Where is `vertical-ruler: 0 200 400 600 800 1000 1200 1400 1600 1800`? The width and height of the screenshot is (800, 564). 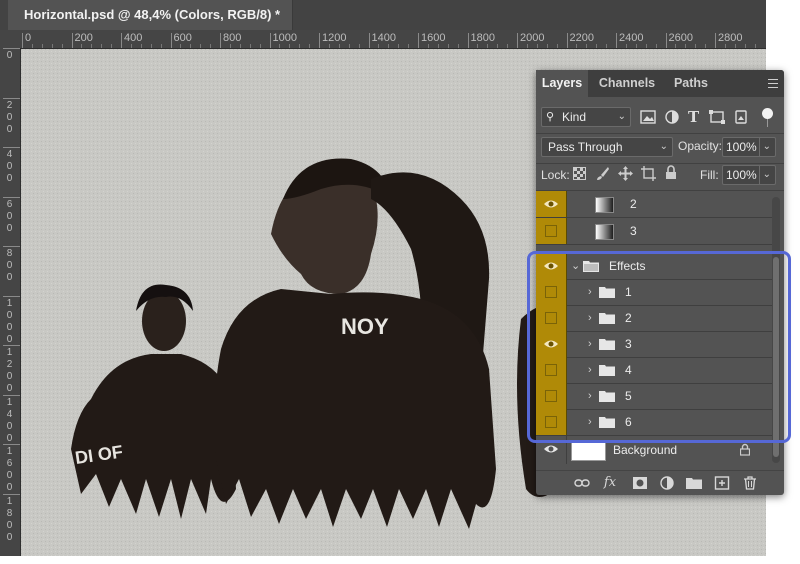
vertical-ruler: 0 200 400 600 800 1000 1200 1400 1600 1800 is located at coordinates (10, 302).